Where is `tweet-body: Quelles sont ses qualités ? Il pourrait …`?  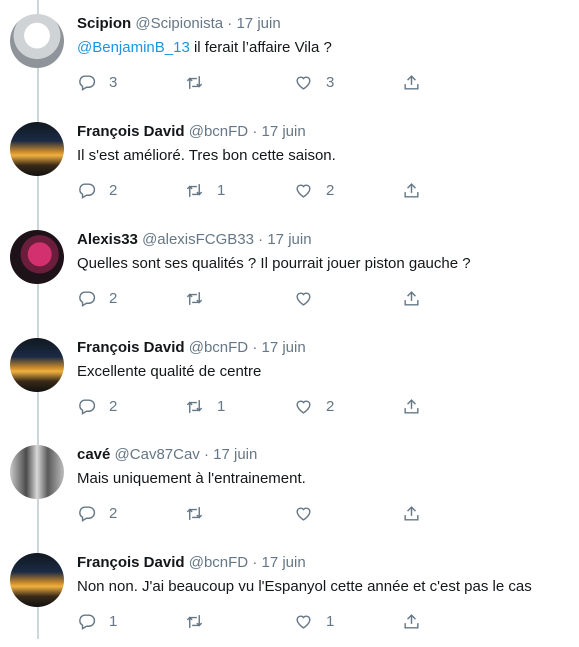
tweet-body: Quelles sont ses qualités ? Il pourrait … is located at coordinates (274, 263).